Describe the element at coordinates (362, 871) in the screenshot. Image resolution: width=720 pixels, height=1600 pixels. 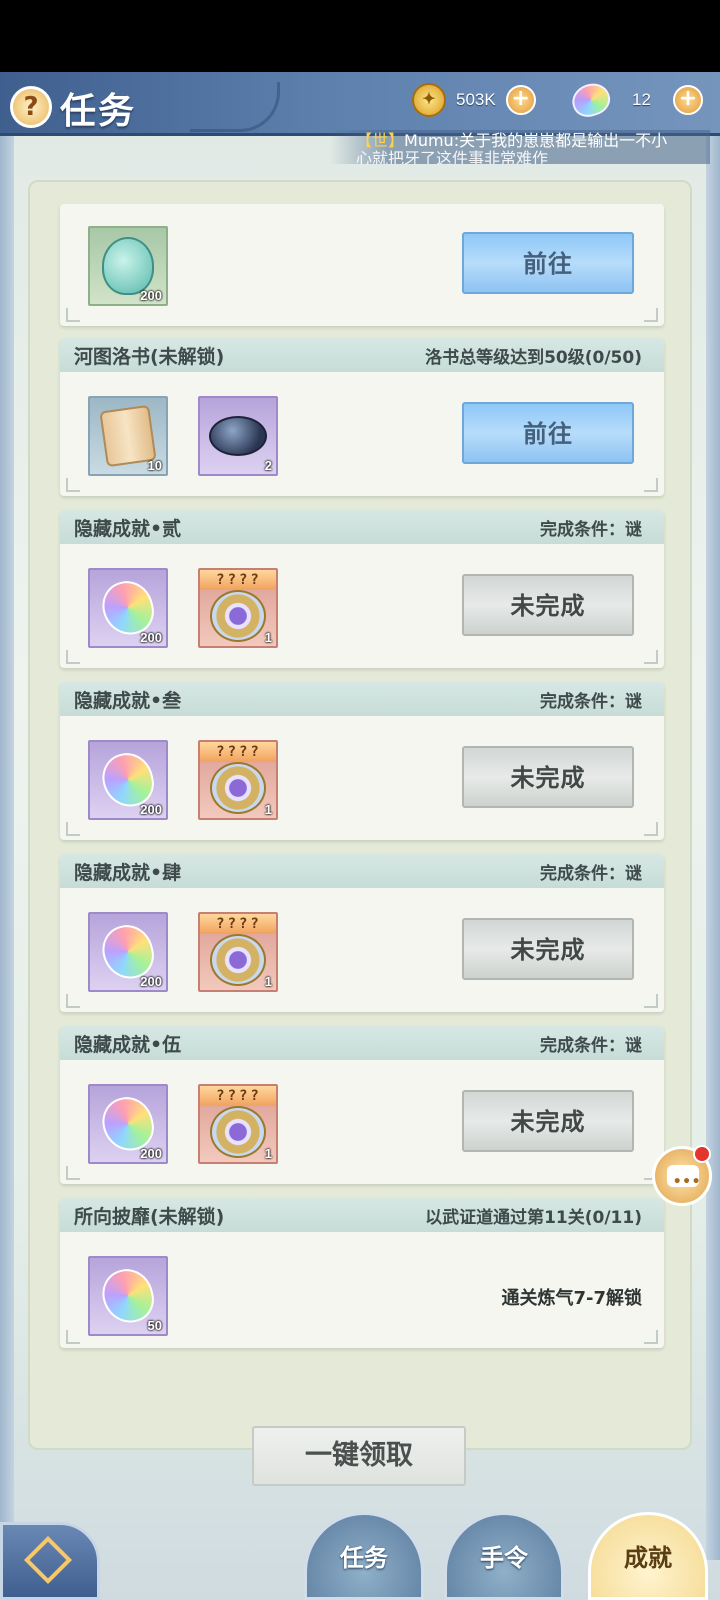
I see `card-header: 隐藏成就•肆 完成条件：谜` at that location.